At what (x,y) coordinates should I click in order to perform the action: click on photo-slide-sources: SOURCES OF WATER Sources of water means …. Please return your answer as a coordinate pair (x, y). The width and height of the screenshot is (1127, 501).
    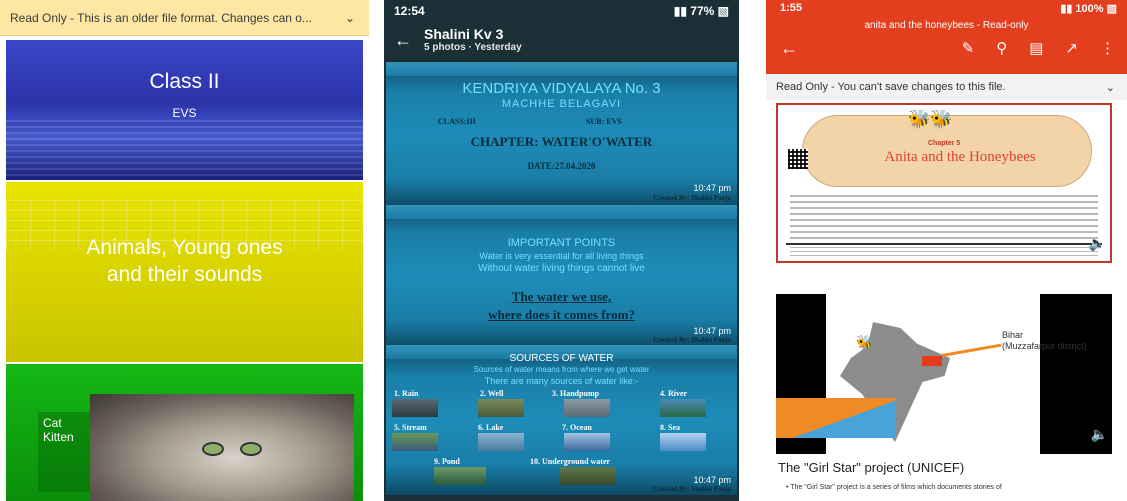
    Looking at the image, I should click on (561, 420).